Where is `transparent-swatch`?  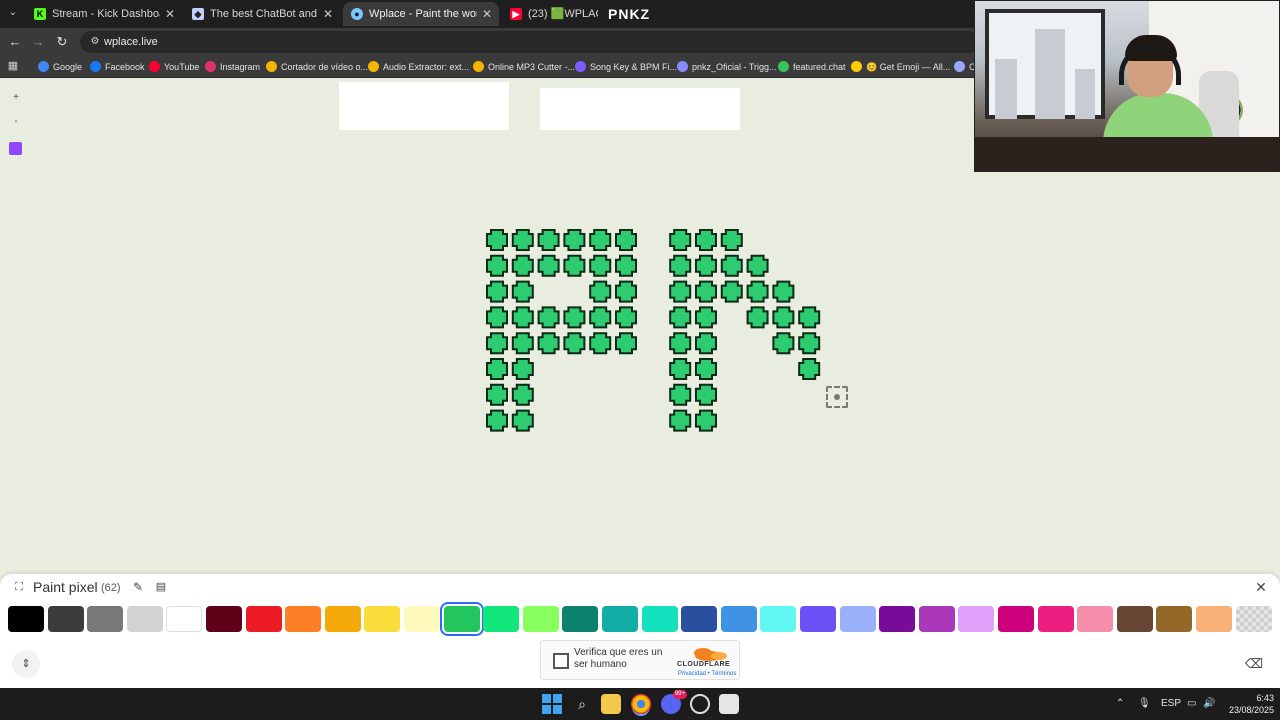
transparent-swatch is located at coordinates (1253, 619).